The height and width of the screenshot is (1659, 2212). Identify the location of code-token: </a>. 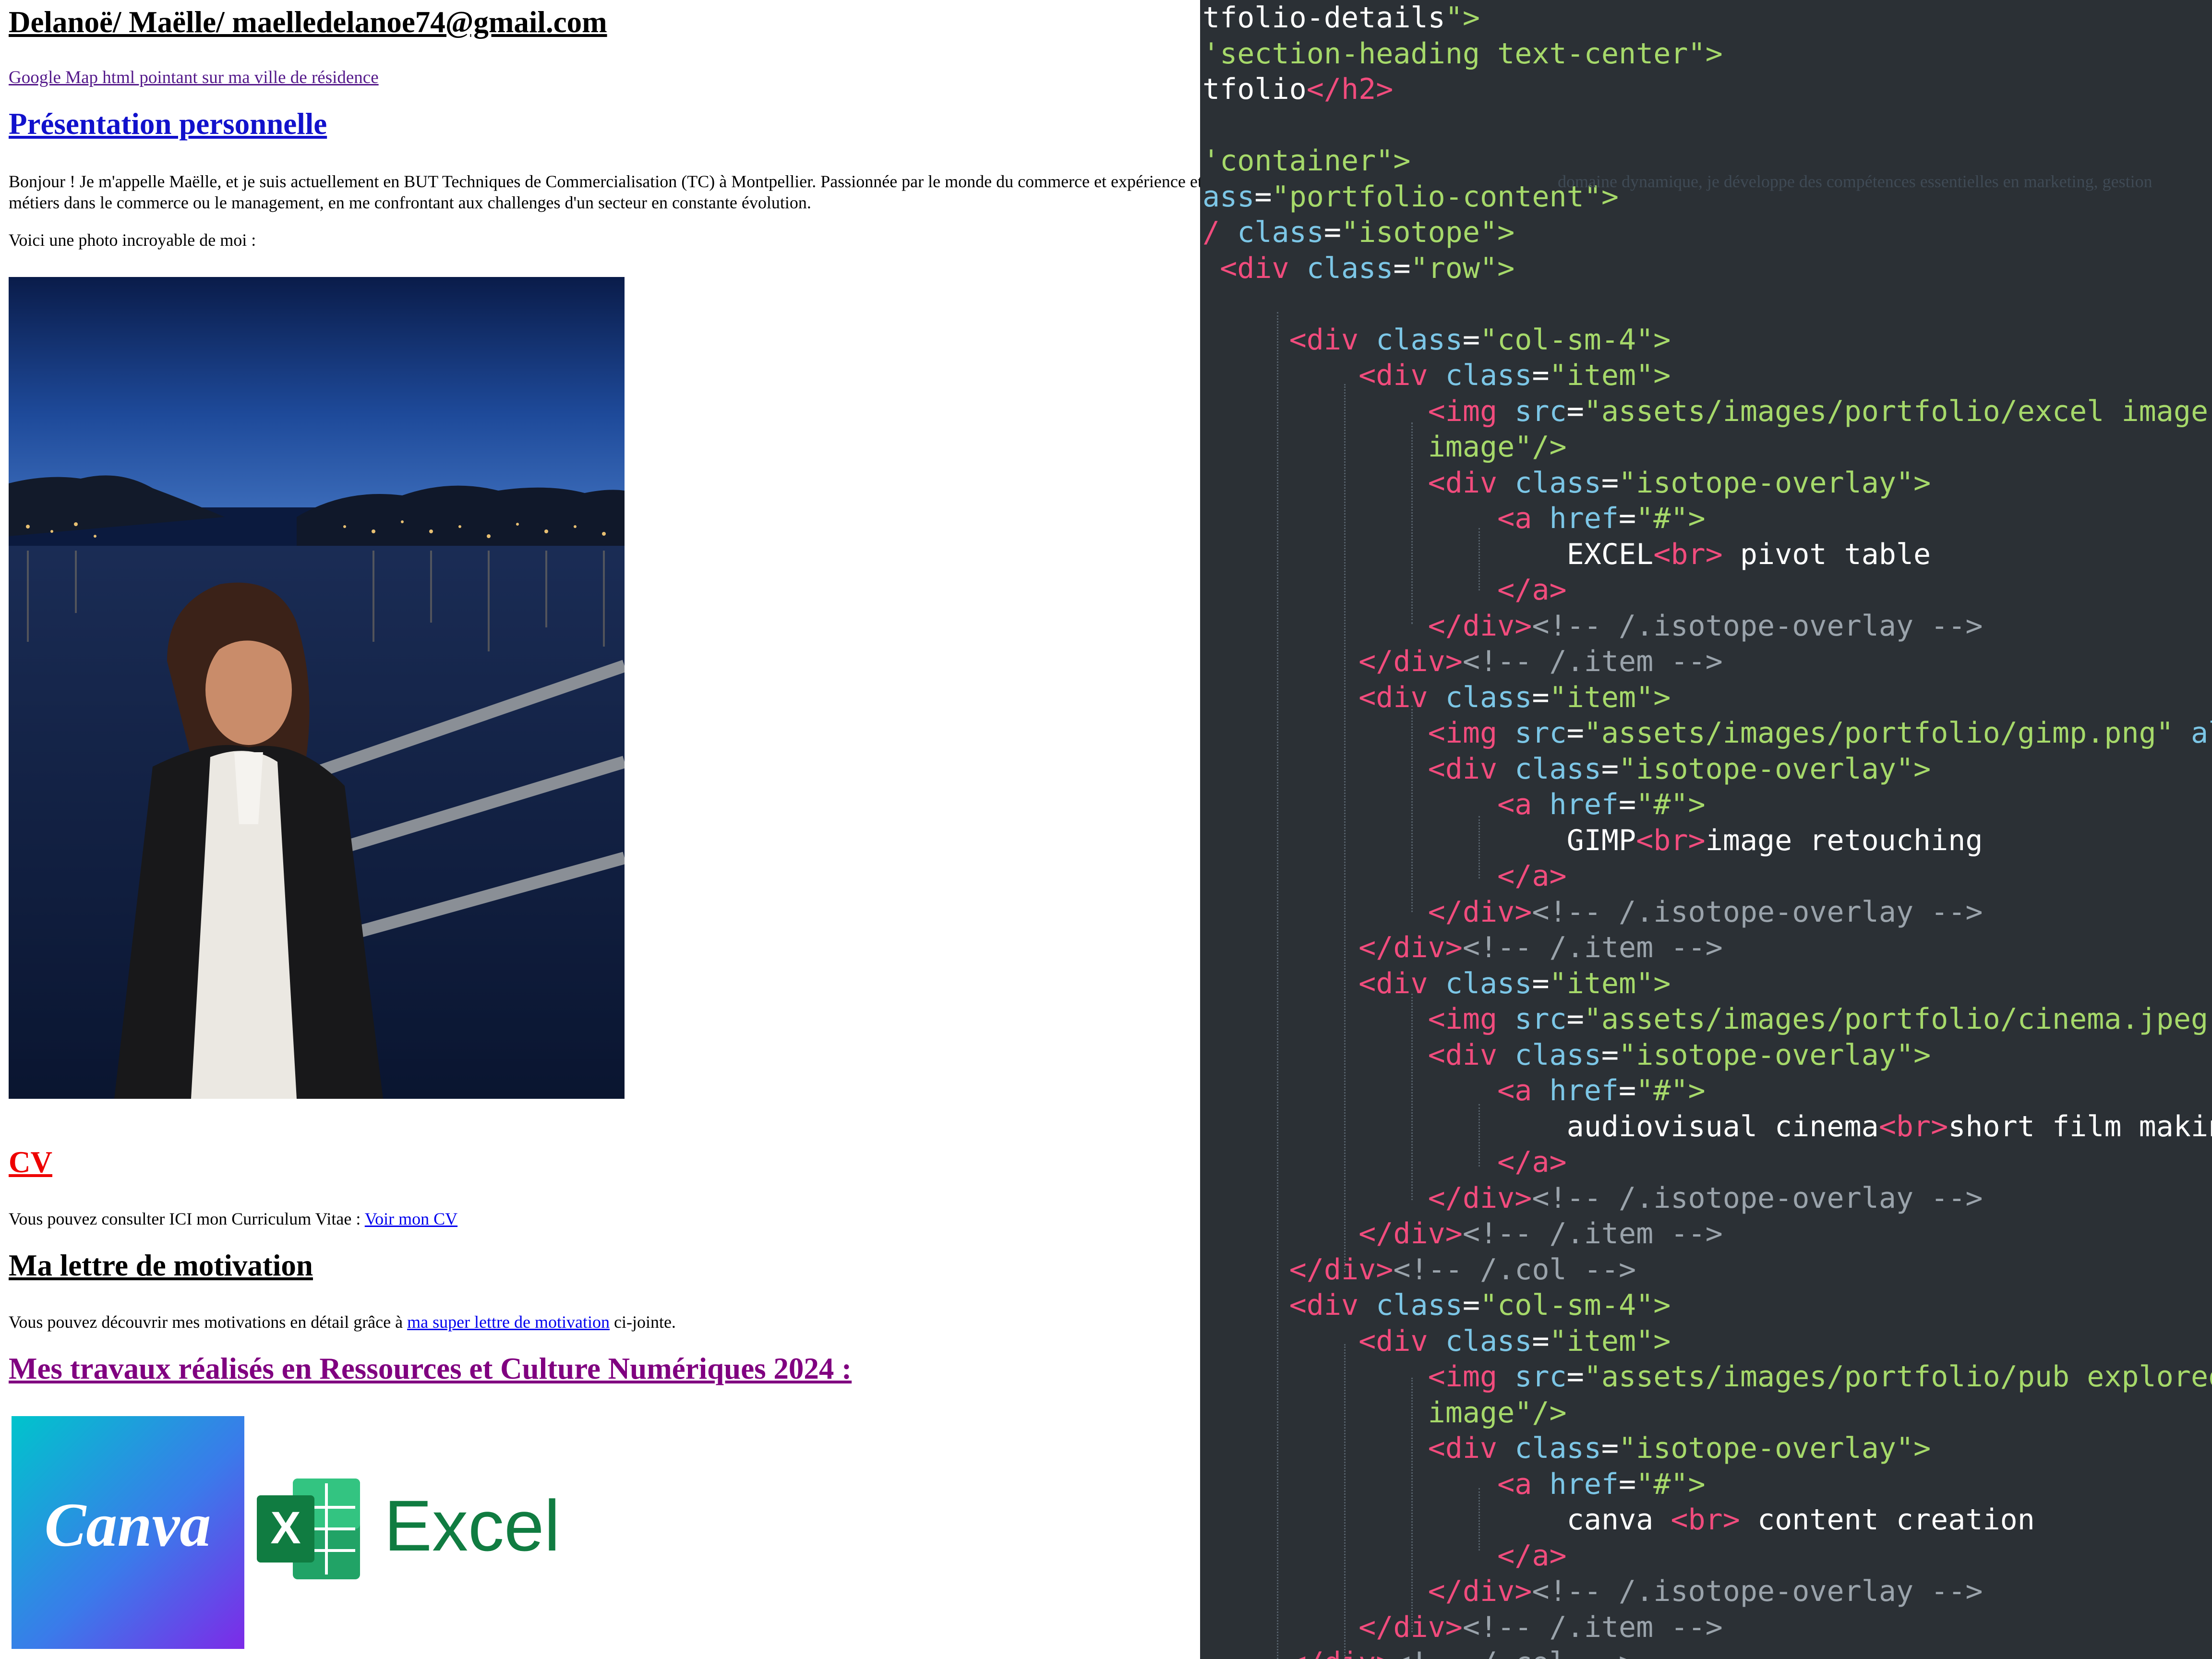
(1532, 1162).